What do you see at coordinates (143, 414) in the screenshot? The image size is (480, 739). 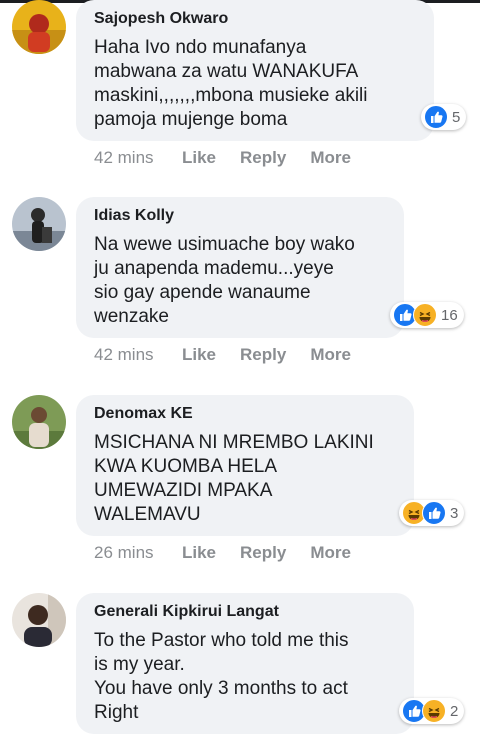 I see `comment-author: Denomax KE` at bounding box center [143, 414].